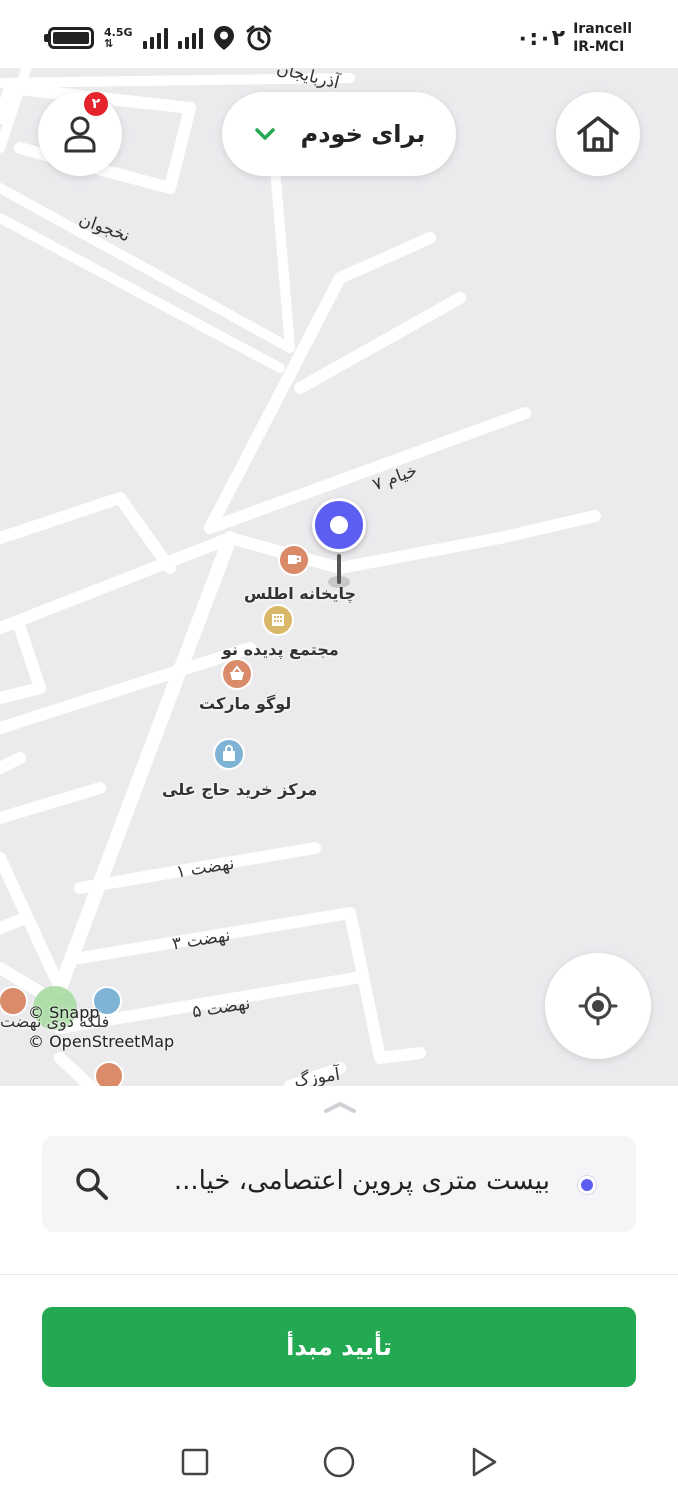 Image resolution: width=678 pixels, height=1500 pixels. I want to click on back-button, so click(484, 1462).